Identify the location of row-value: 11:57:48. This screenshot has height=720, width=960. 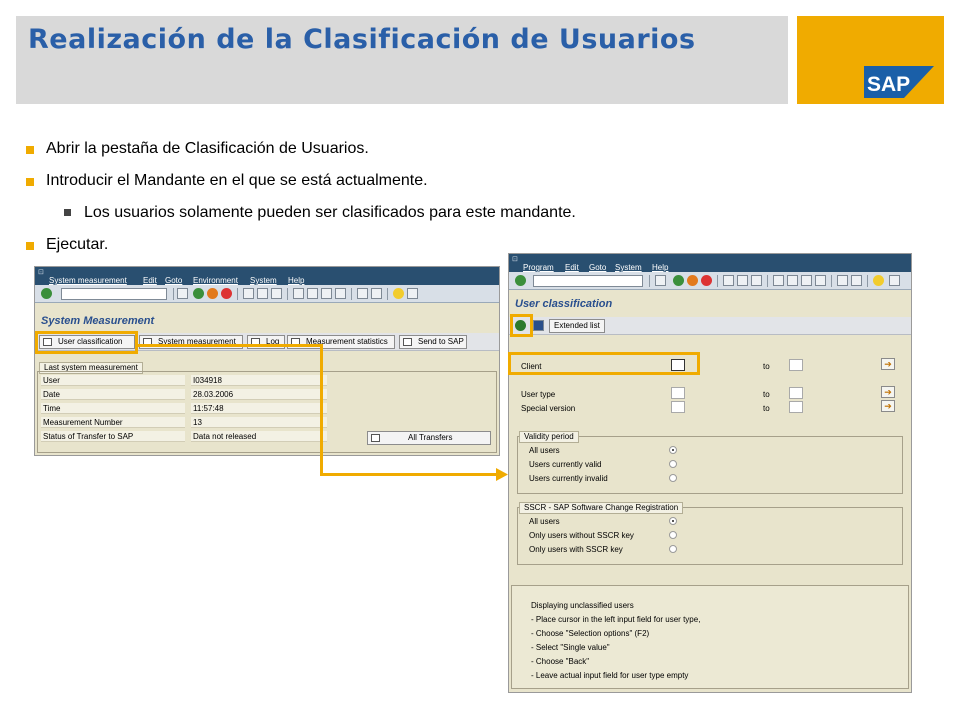
(259, 408).